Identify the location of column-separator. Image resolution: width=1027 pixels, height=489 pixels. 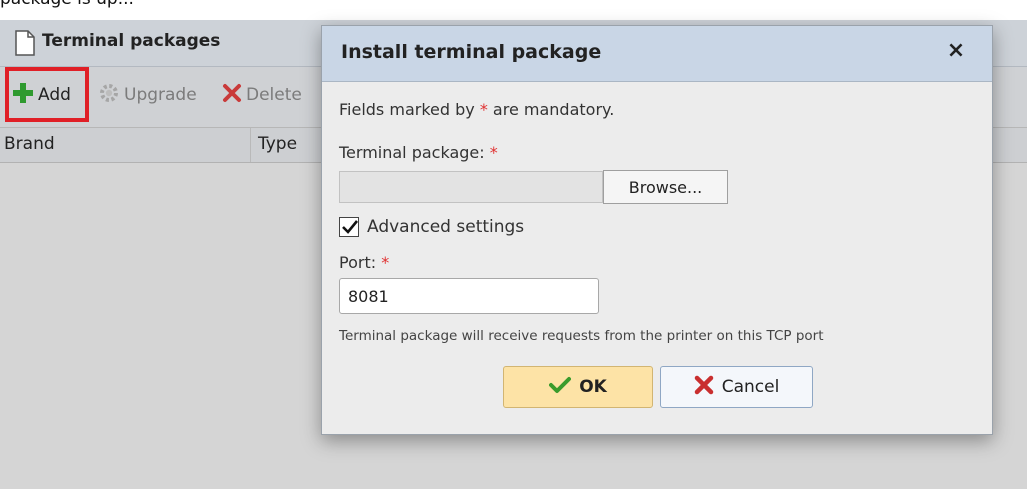
(250, 145).